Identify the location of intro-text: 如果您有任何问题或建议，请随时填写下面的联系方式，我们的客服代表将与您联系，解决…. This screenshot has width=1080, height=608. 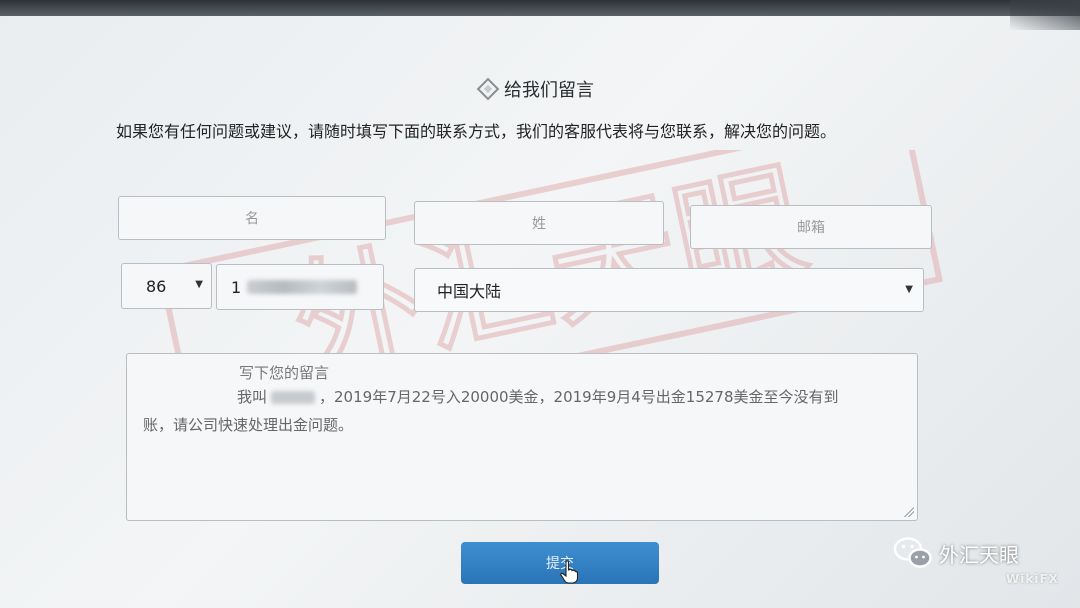
(476, 131).